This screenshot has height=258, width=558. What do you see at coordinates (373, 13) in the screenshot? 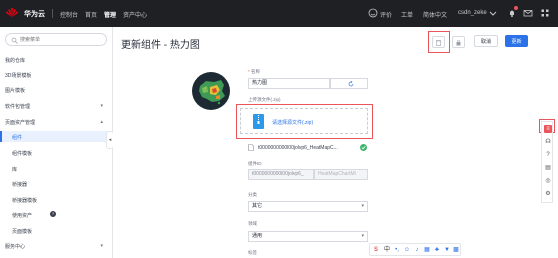
I see `smile-icon` at bounding box center [373, 13].